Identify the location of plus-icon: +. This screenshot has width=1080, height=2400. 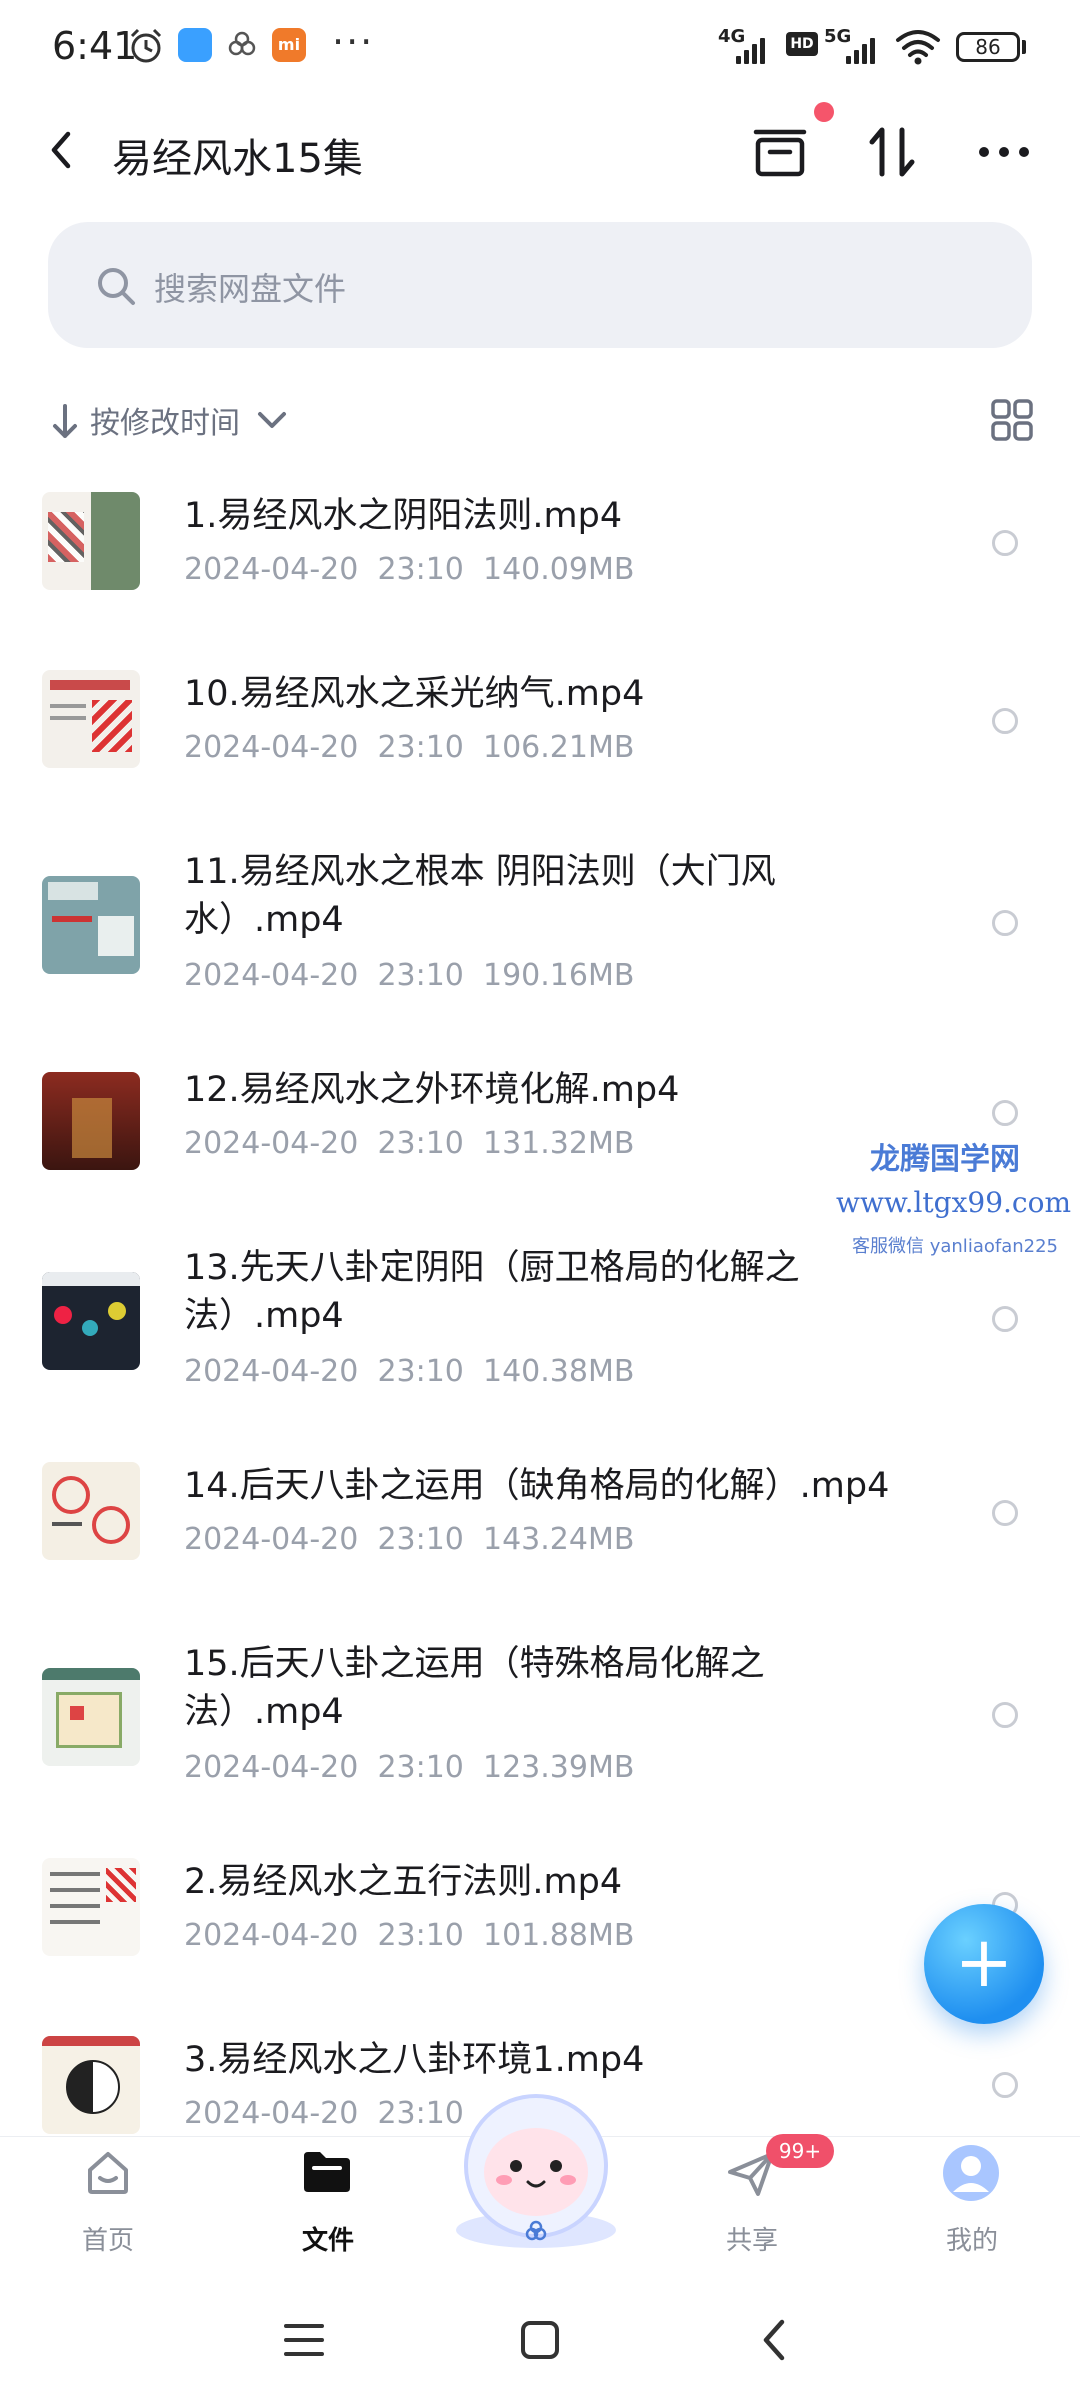
(984, 1962).